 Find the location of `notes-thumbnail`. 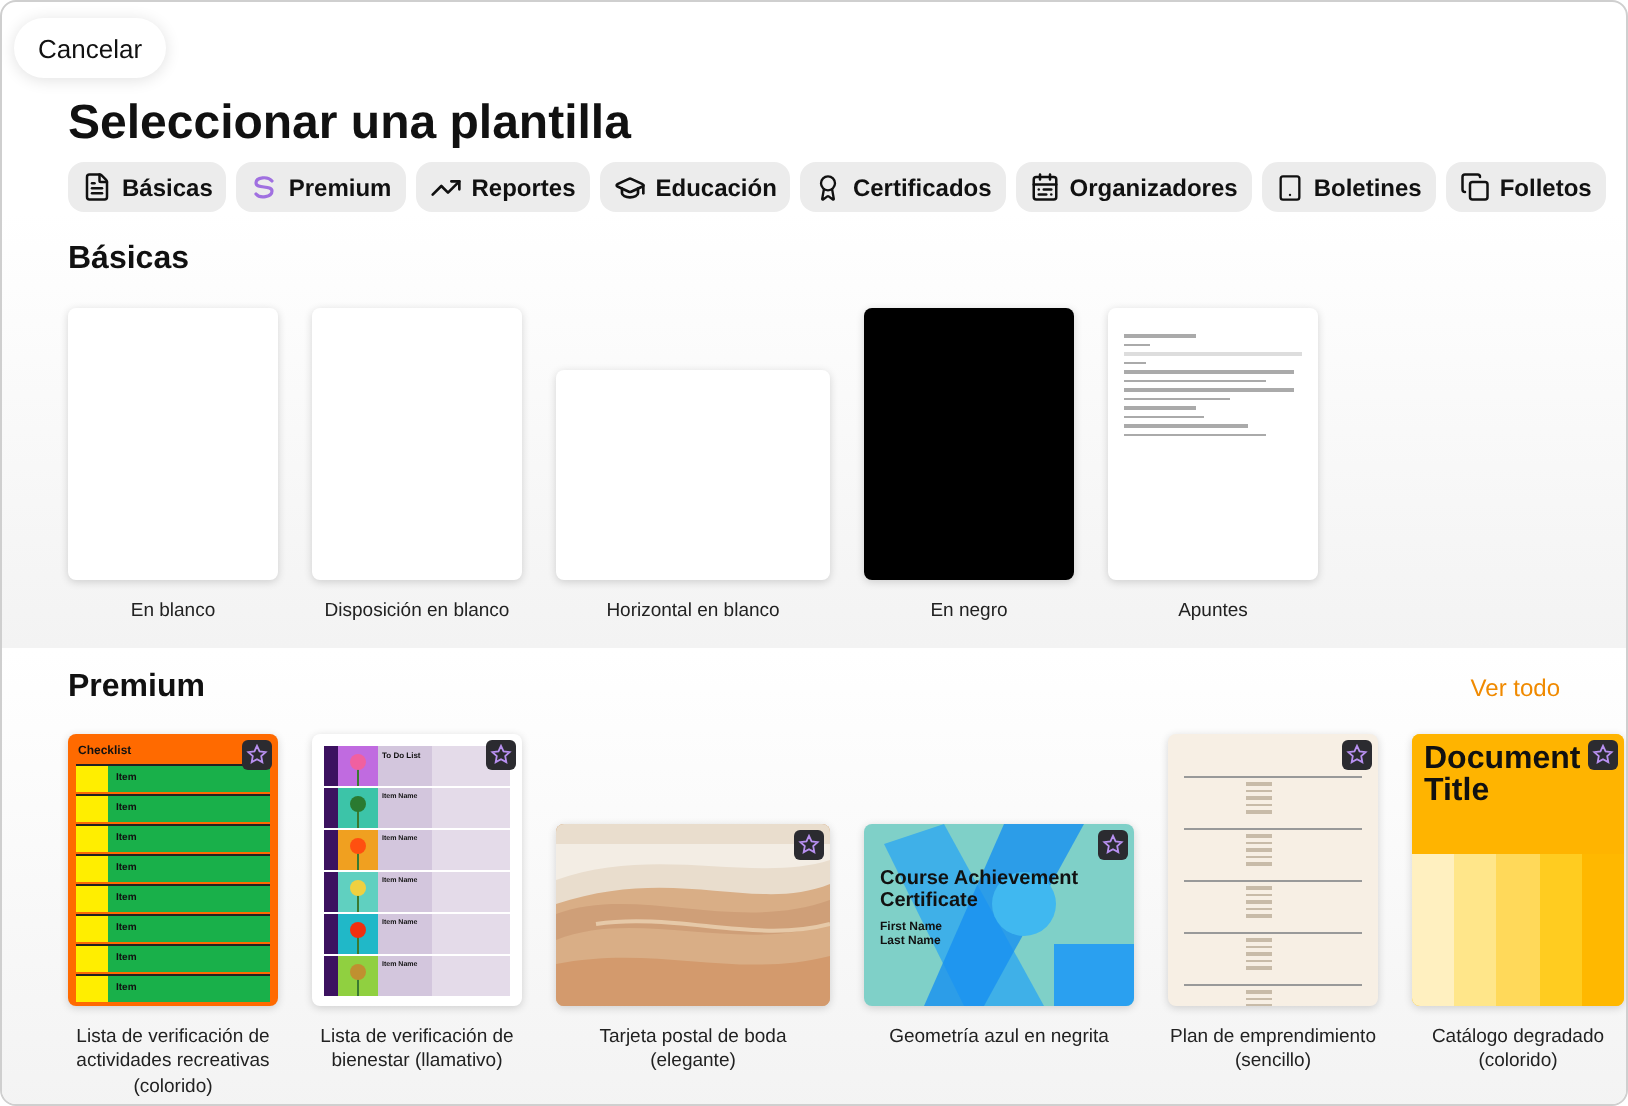

notes-thumbnail is located at coordinates (1213, 444).